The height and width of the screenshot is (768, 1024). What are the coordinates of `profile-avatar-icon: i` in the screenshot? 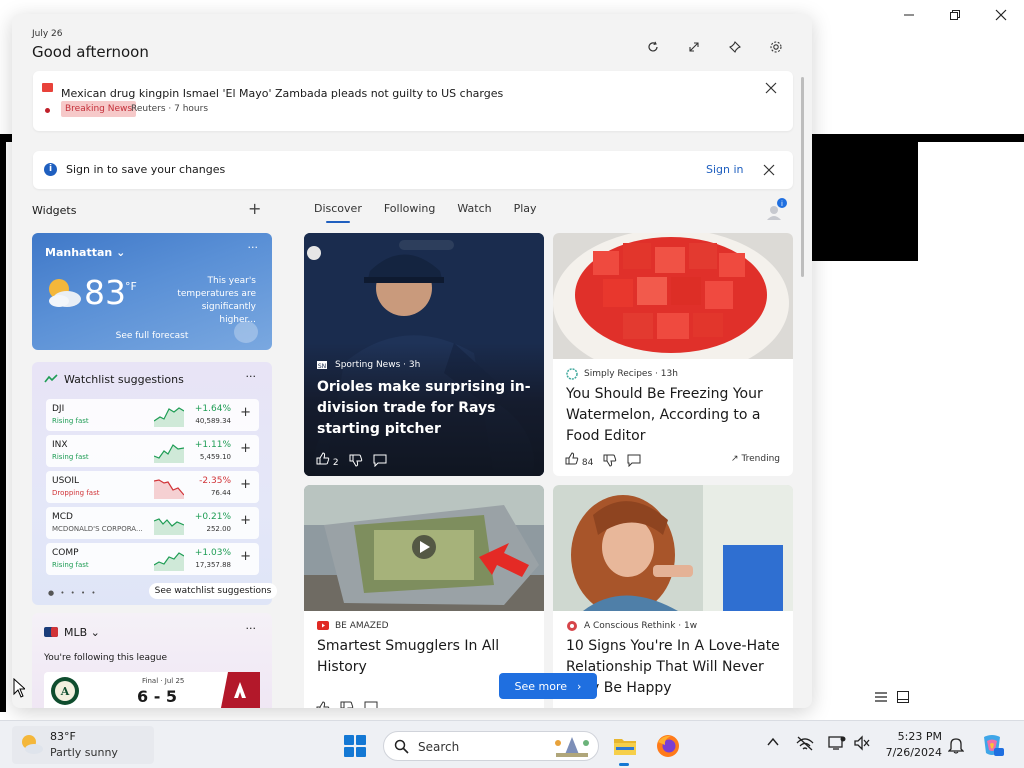 It's located at (776, 209).